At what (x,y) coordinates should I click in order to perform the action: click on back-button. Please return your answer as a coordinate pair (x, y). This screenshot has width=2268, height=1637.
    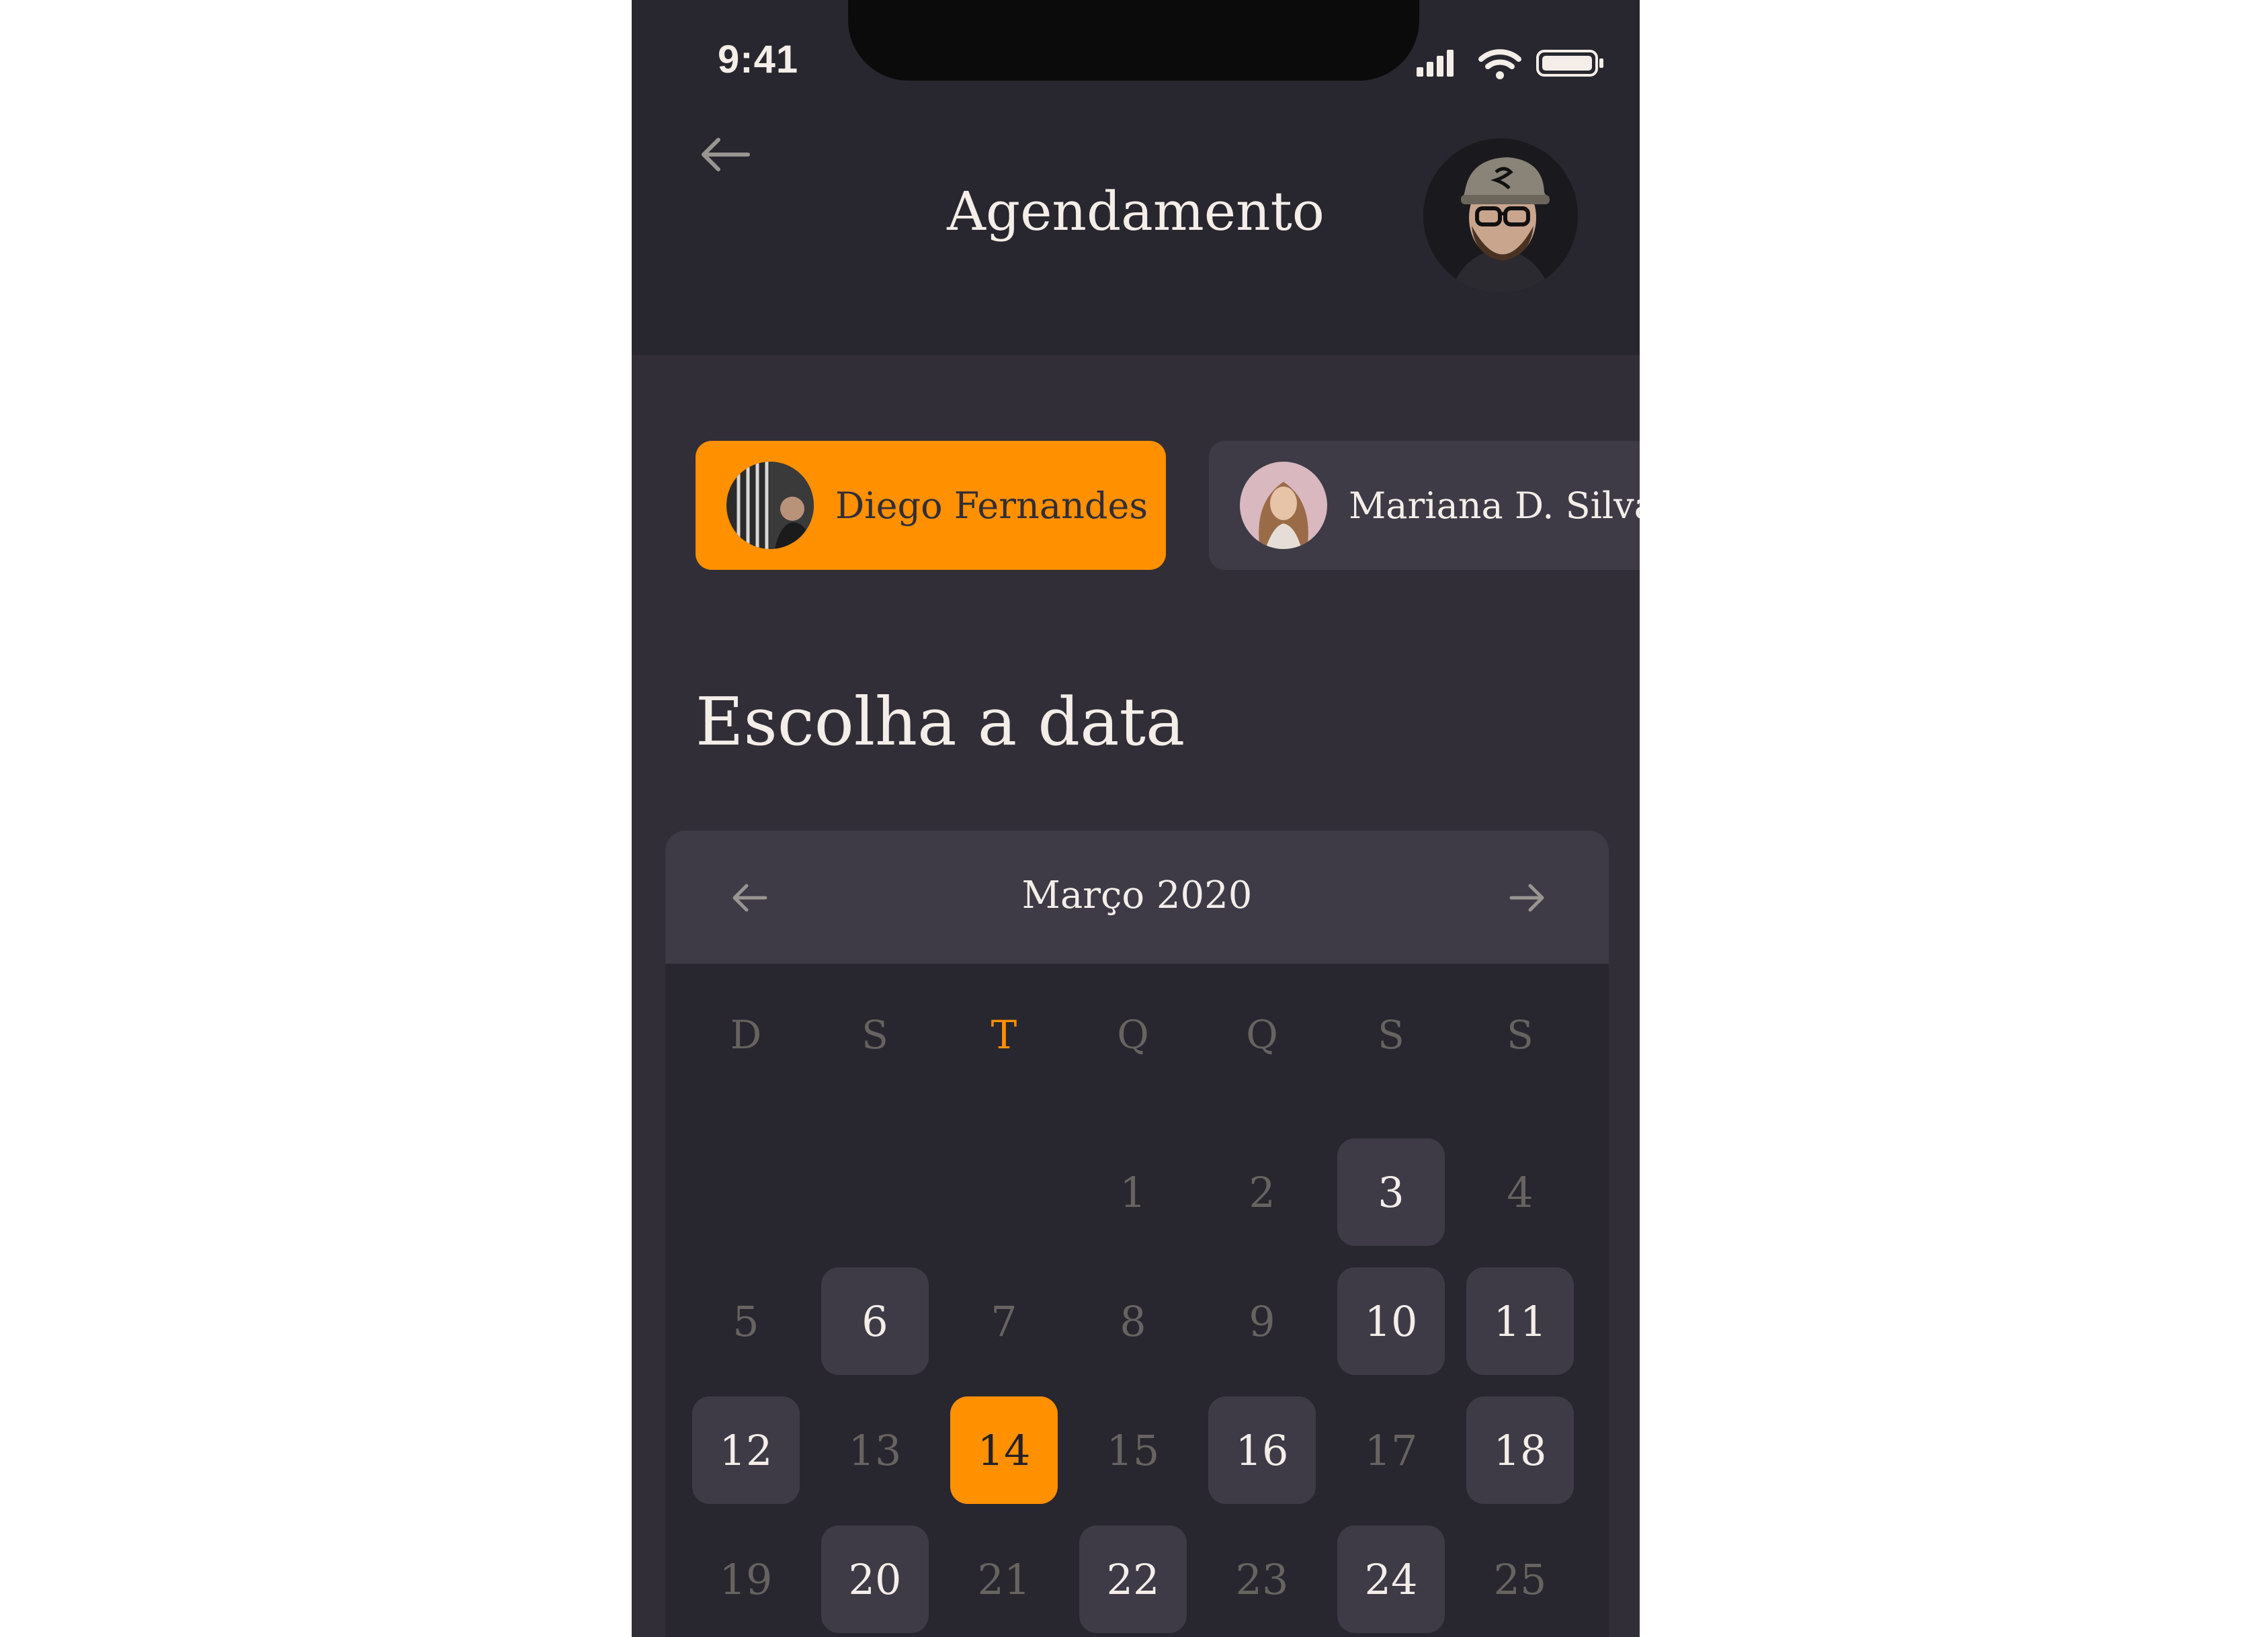
    Looking at the image, I should click on (724, 154).